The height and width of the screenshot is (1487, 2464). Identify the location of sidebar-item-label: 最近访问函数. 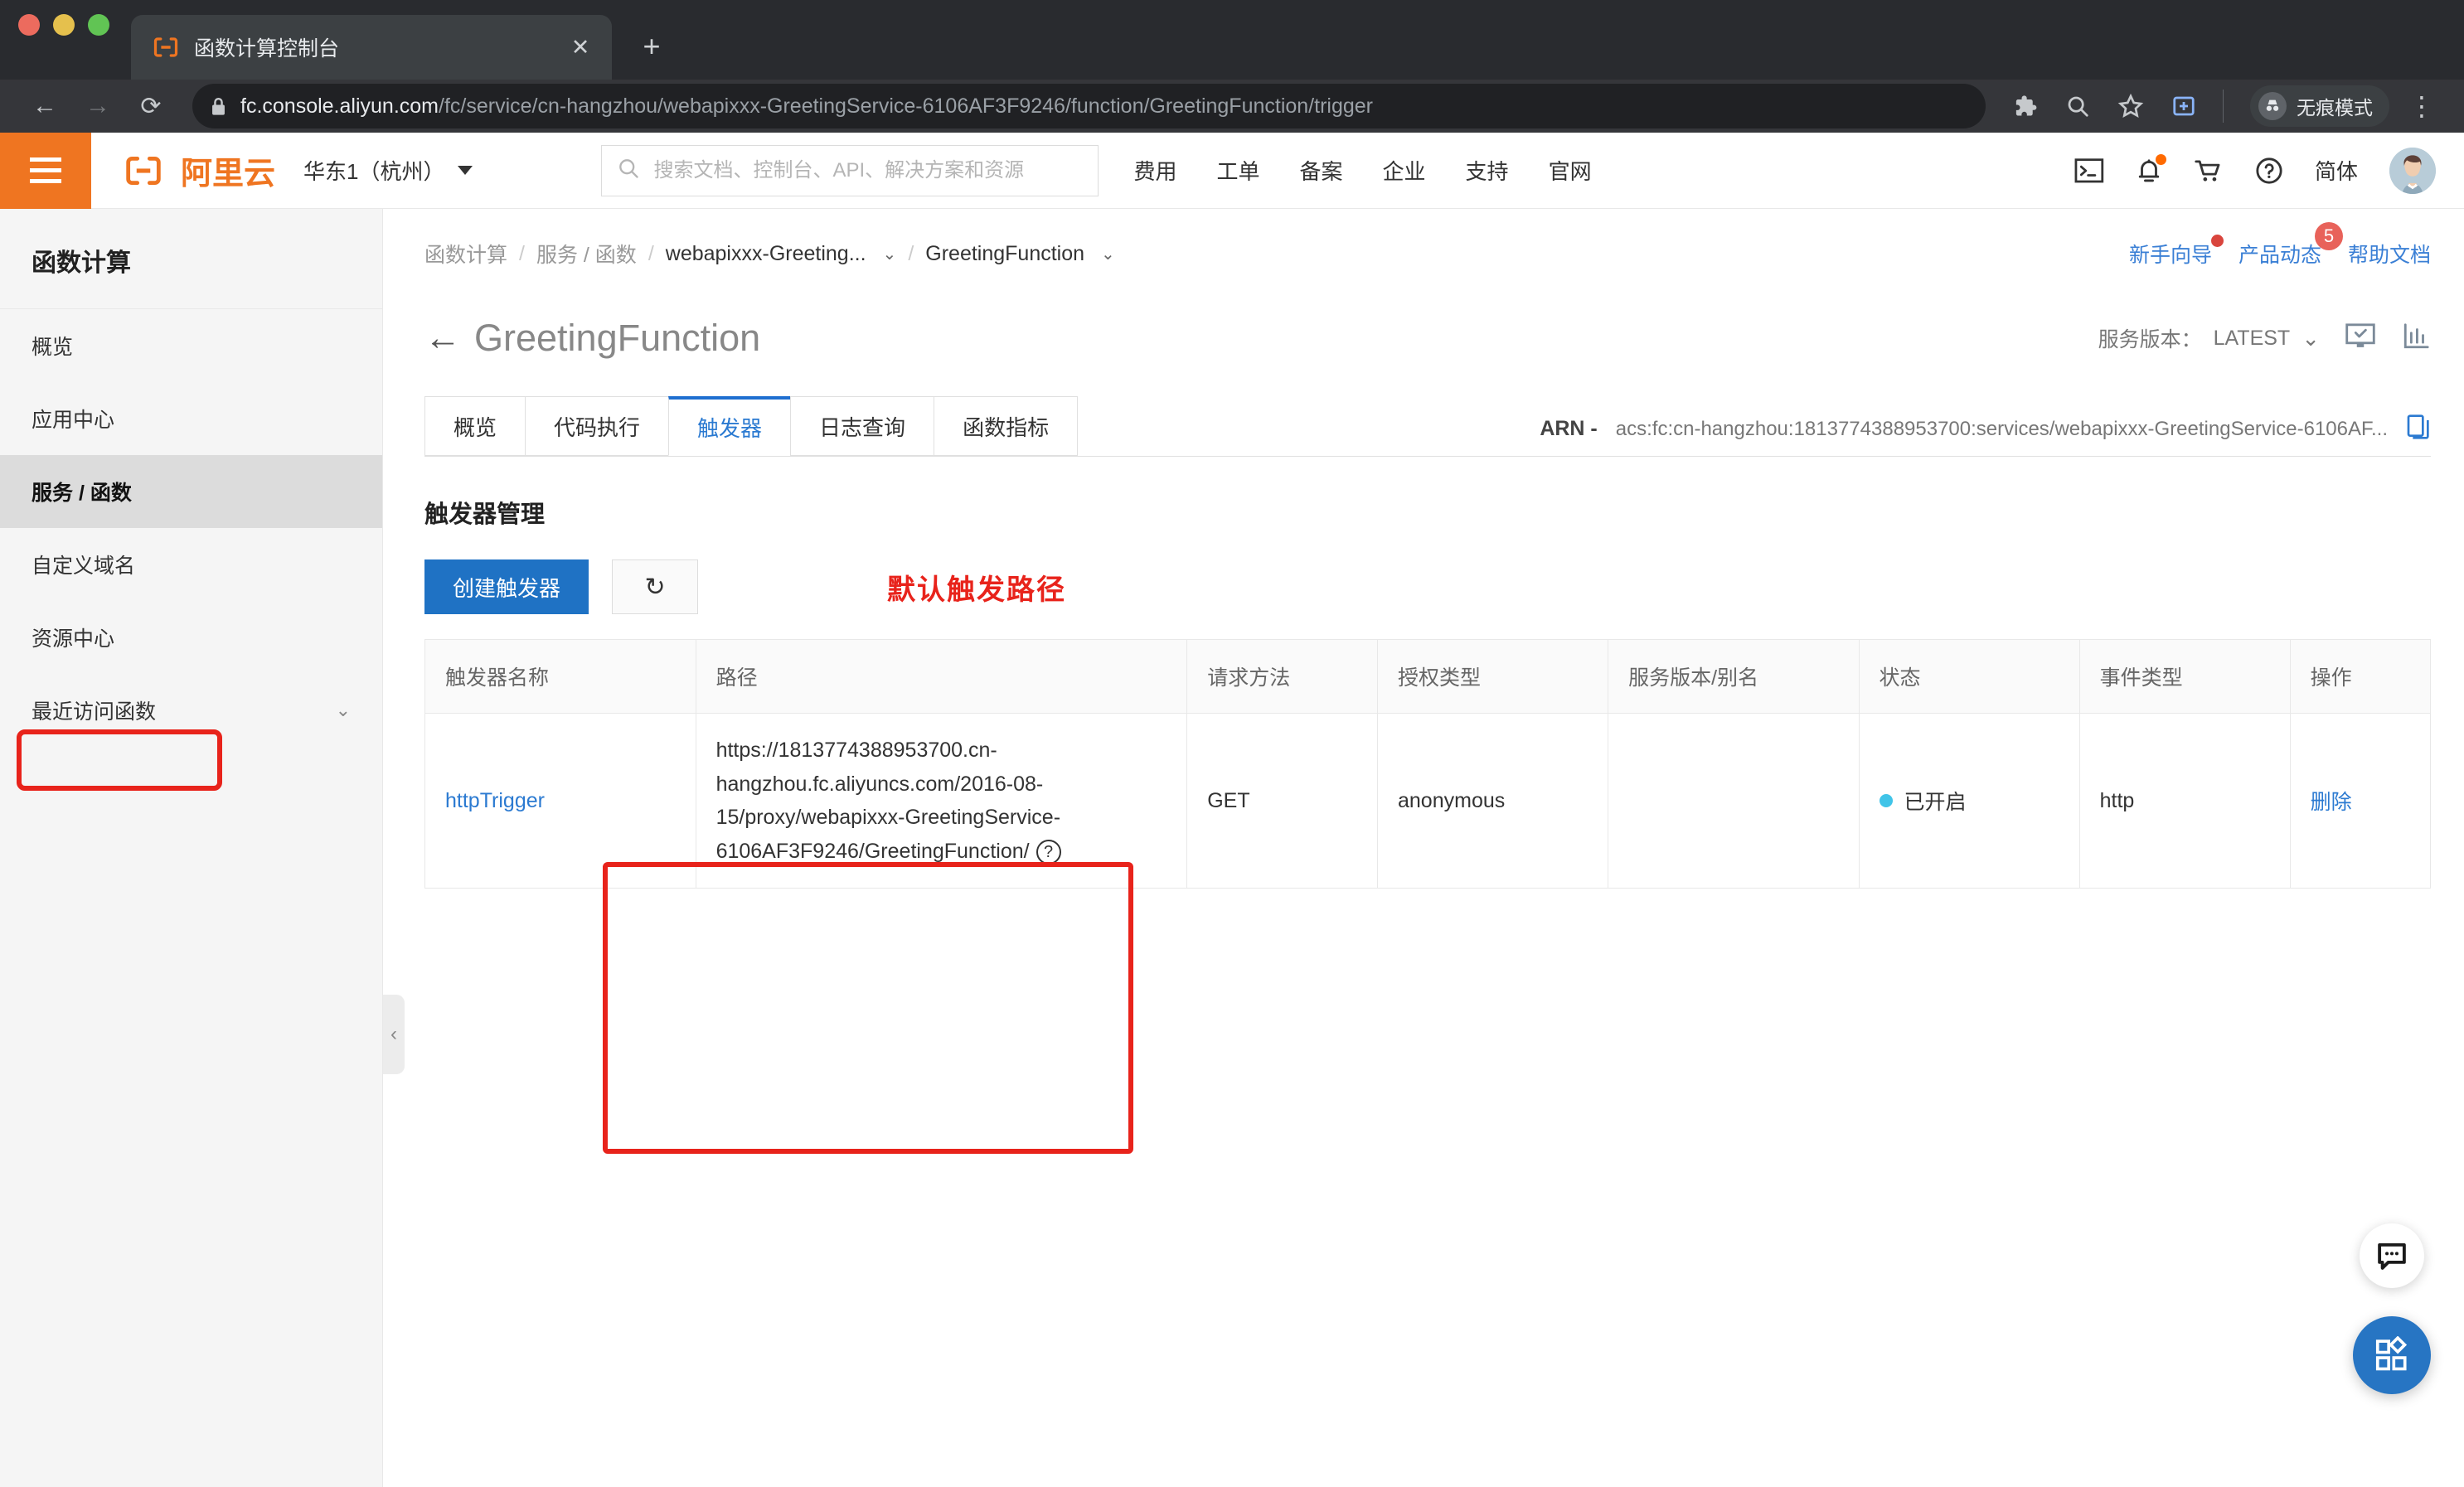
(94, 712).